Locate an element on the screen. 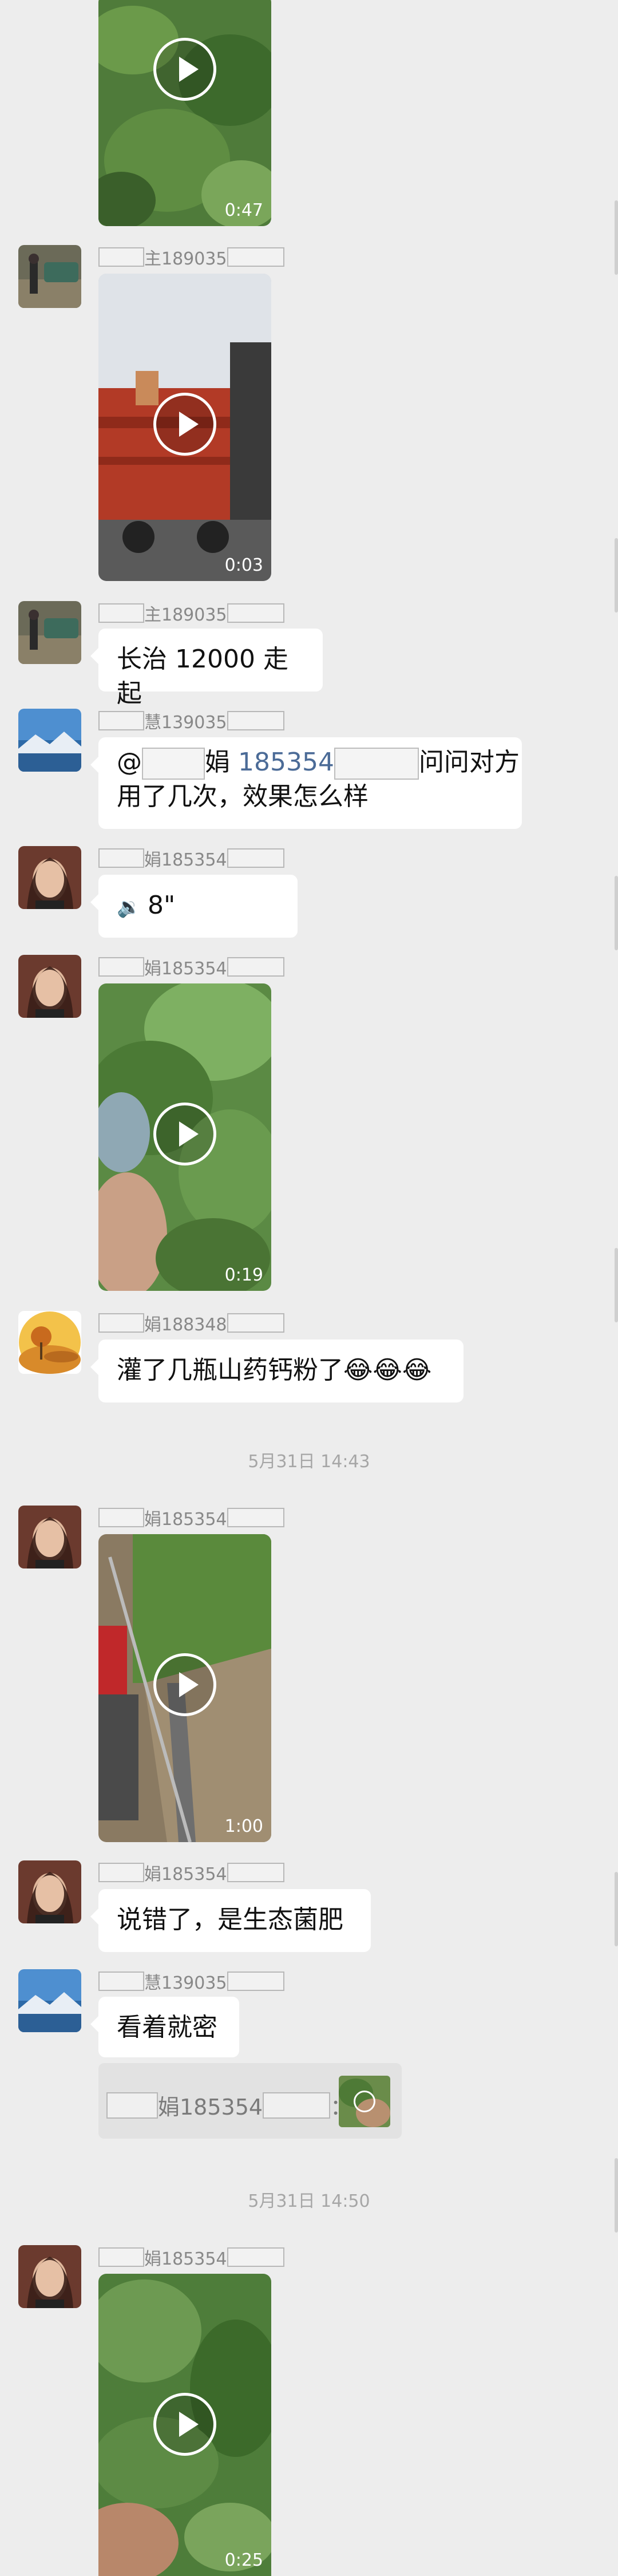  text-message: @ 娟 185354 问问对方 用了几次，效果怎么样 is located at coordinates (306, 783).